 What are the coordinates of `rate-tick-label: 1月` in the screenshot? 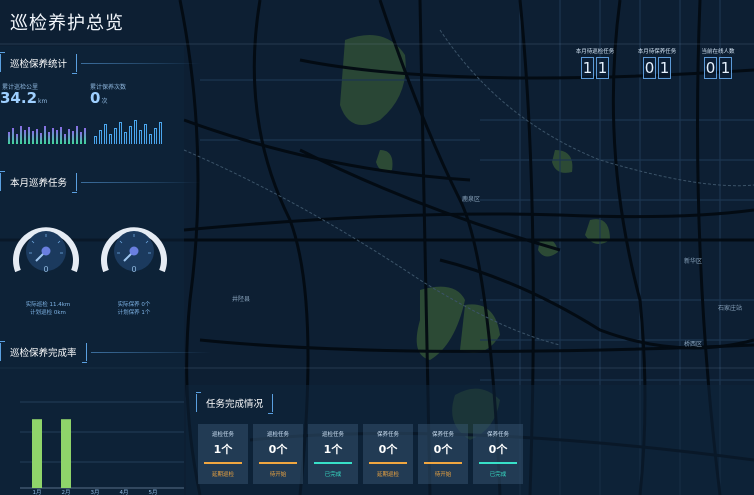 It's located at (37, 492).